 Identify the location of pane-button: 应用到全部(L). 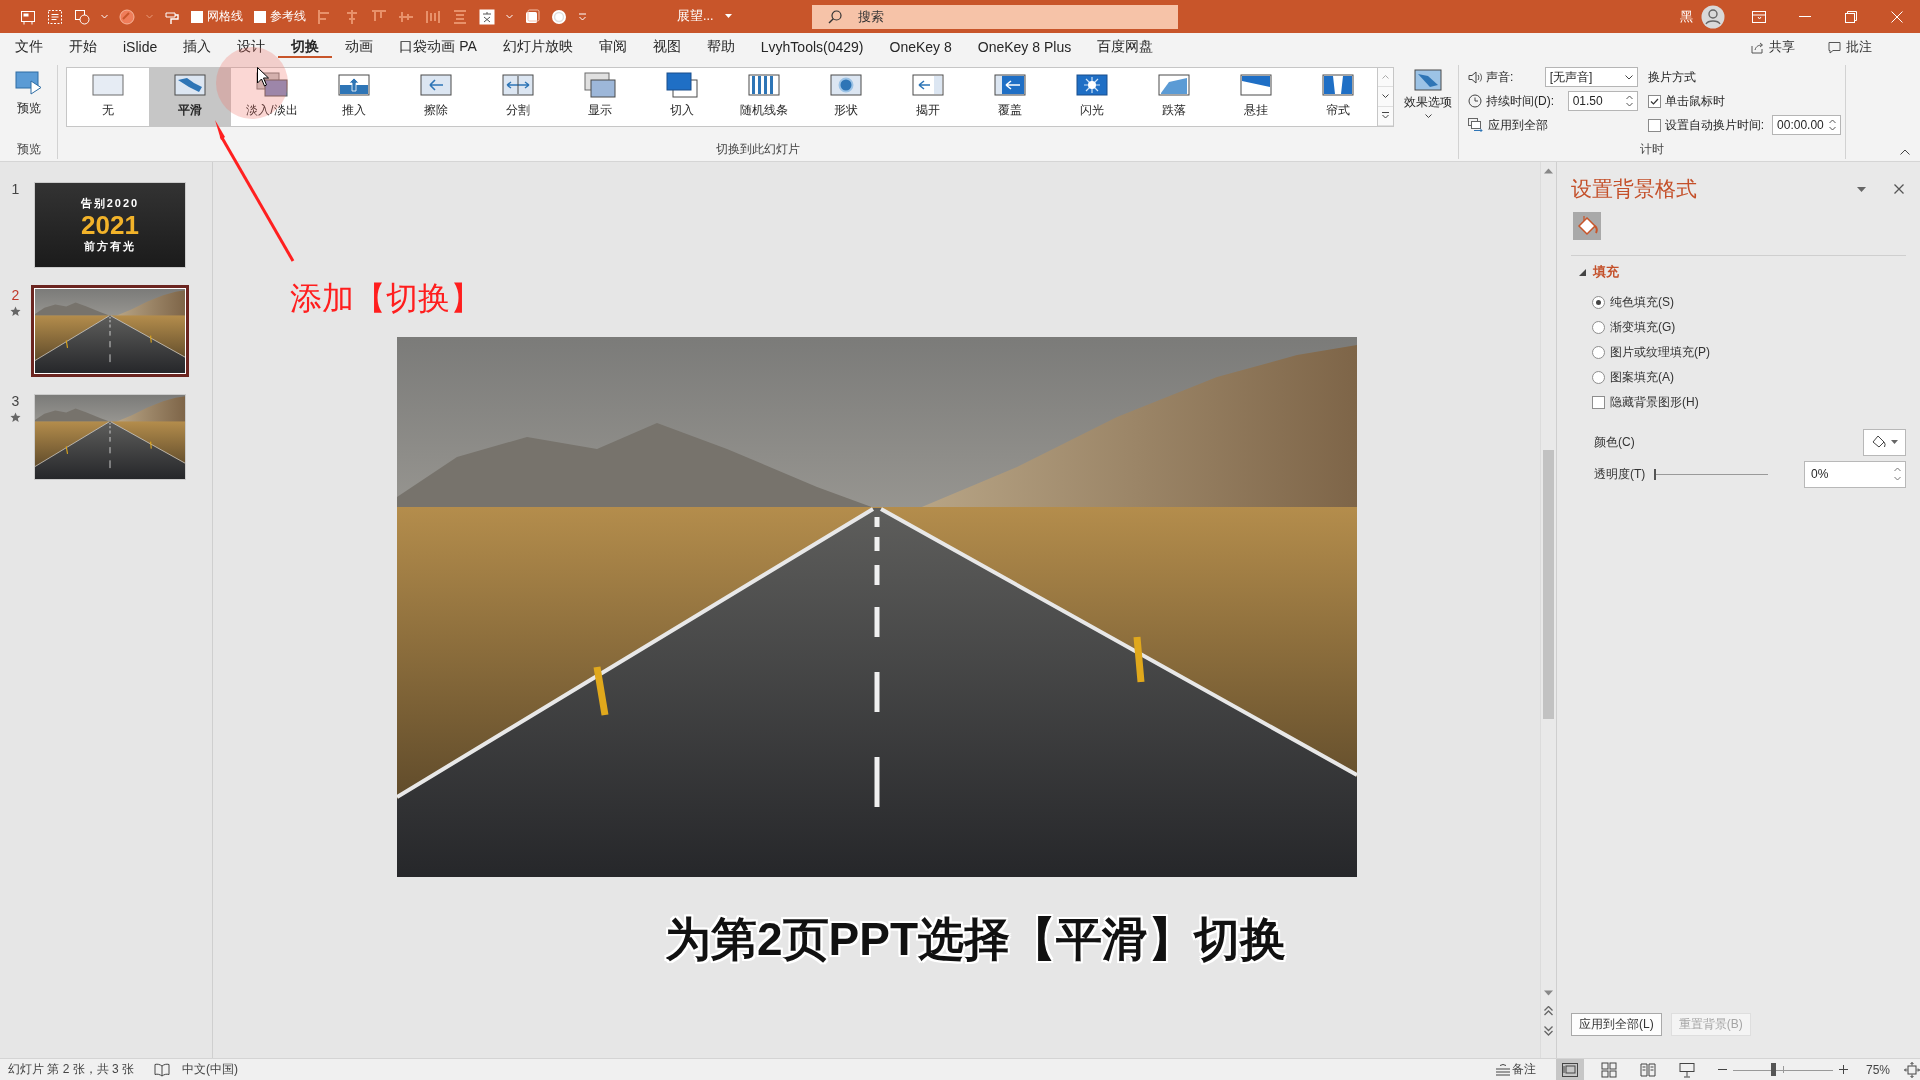
(1616, 1024).